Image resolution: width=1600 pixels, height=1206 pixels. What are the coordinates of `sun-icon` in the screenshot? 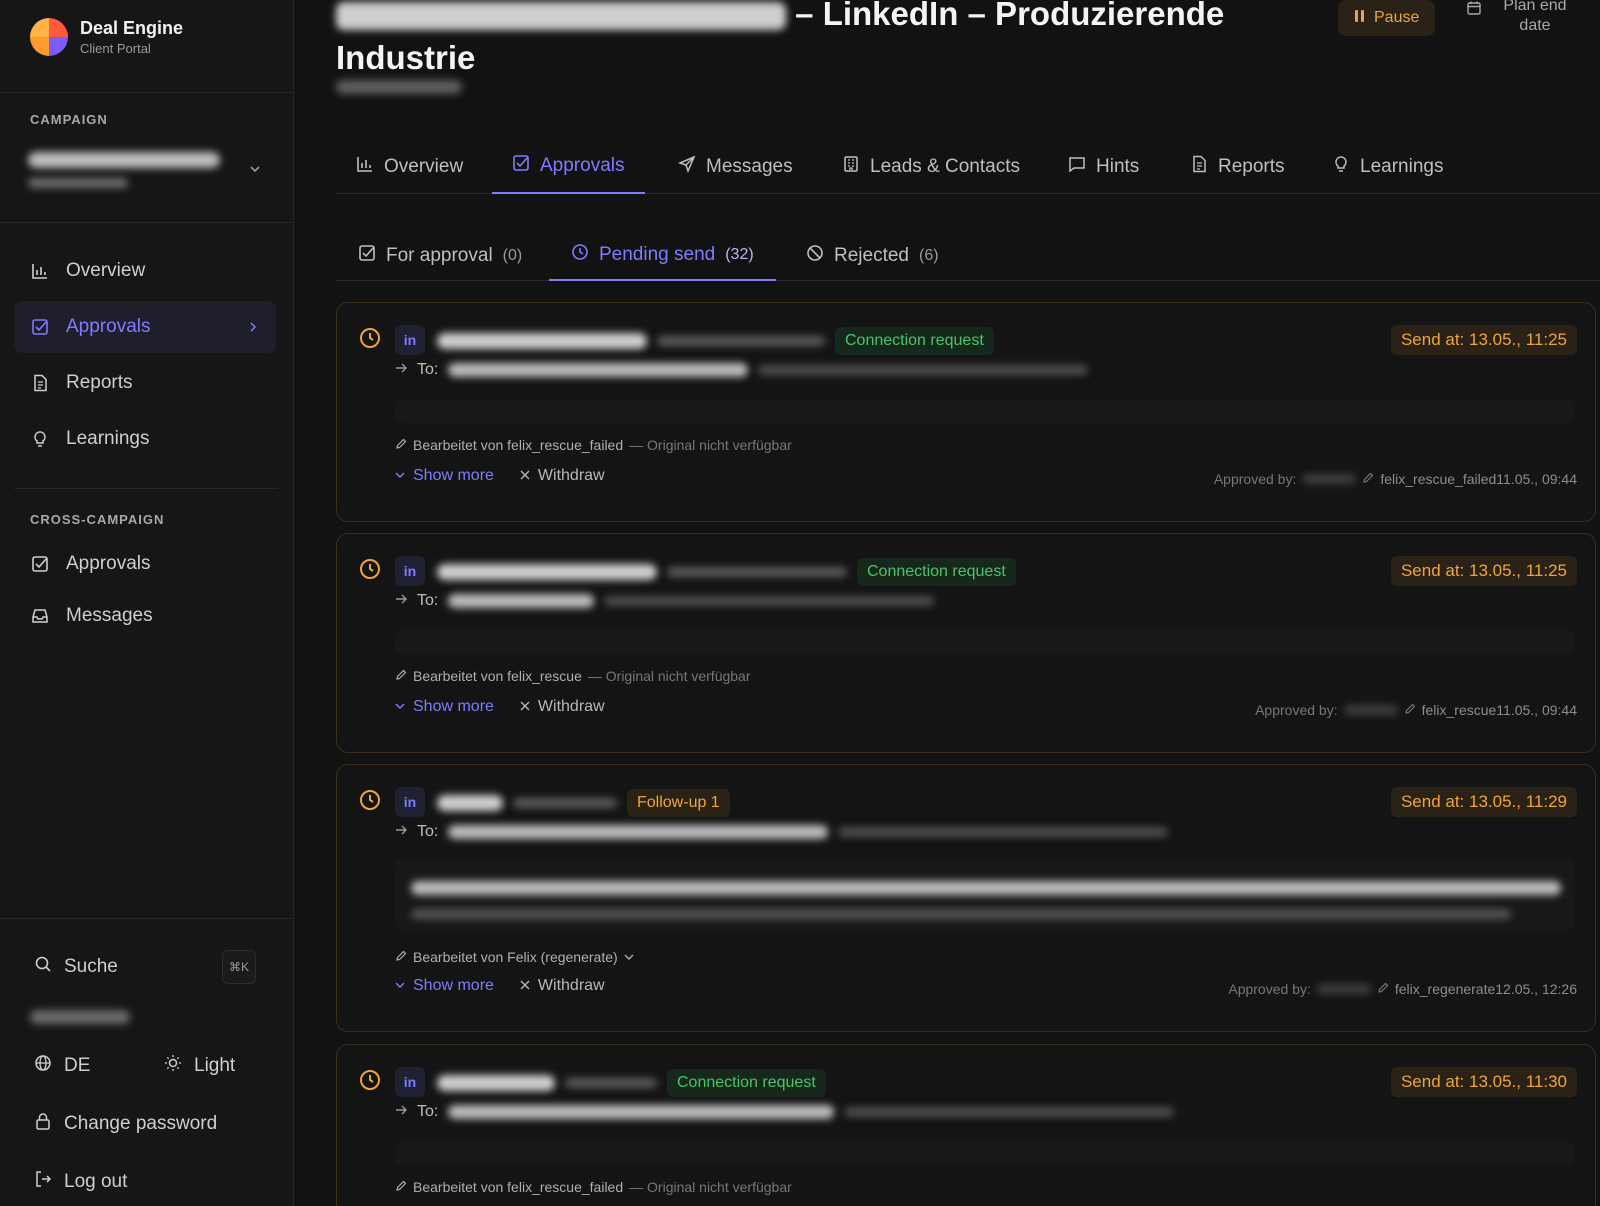 It's located at (173, 1066).